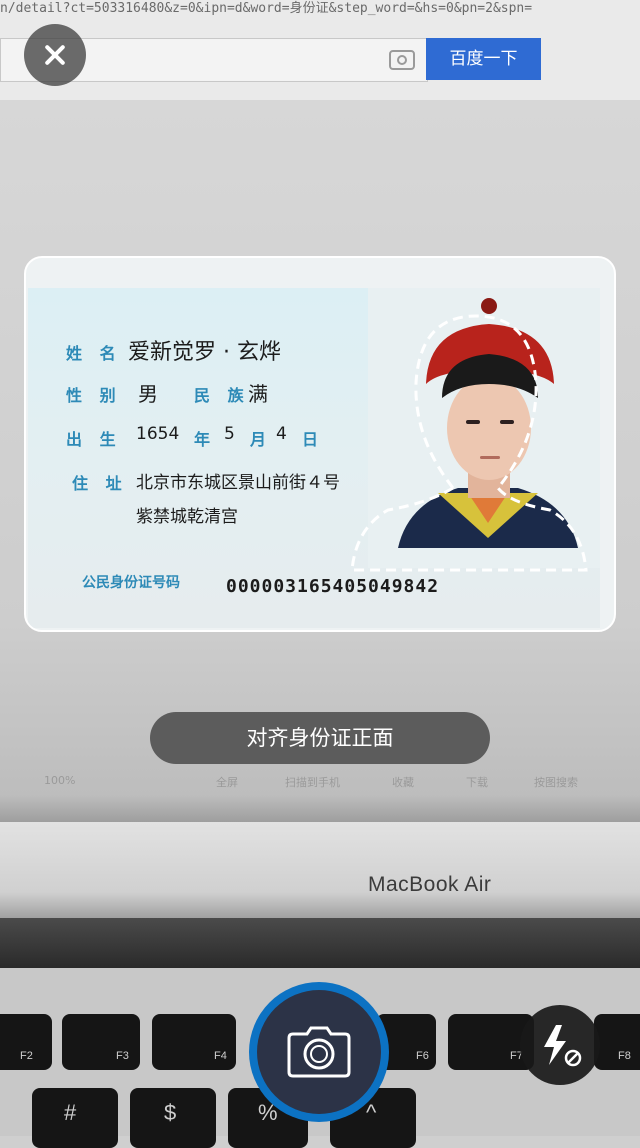 This screenshot has height=1148, width=640. I want to click on address-label: 住 址, so click(100, 483).